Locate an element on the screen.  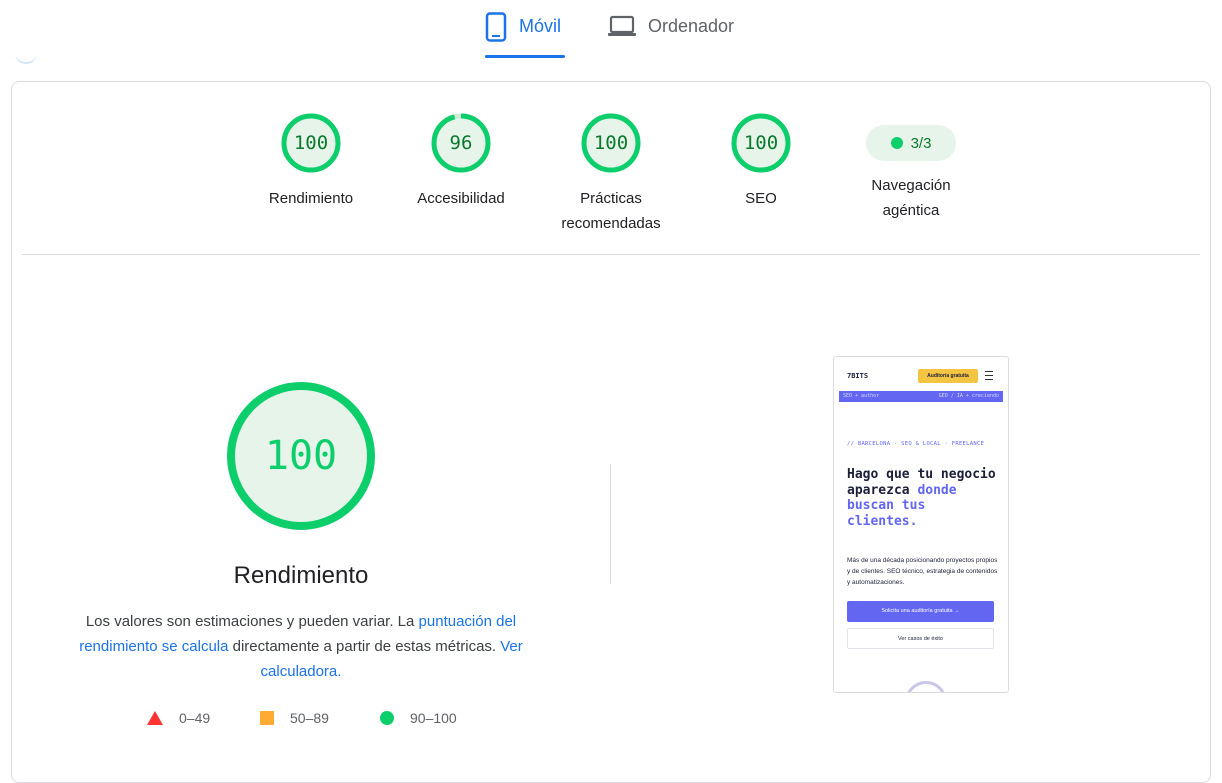
legend-average: 50–89 is located at coordinates (294, 718).